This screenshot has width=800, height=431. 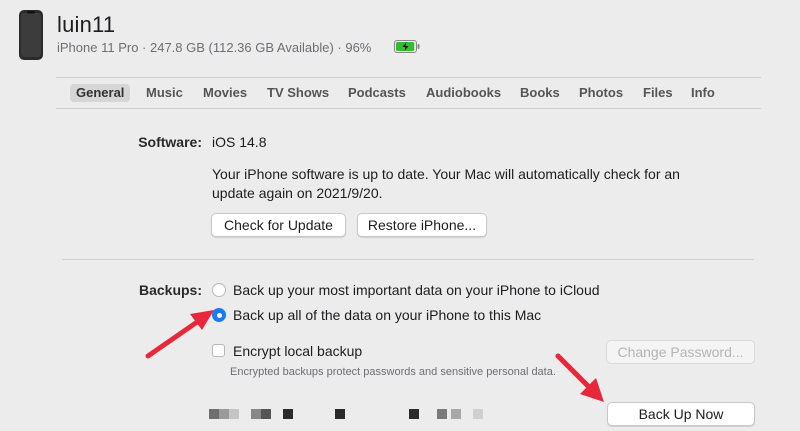 What do you see at coordinates (164, 93) in the screenshot?
I see `tab-music: Music` at bounding box center [164, 93].